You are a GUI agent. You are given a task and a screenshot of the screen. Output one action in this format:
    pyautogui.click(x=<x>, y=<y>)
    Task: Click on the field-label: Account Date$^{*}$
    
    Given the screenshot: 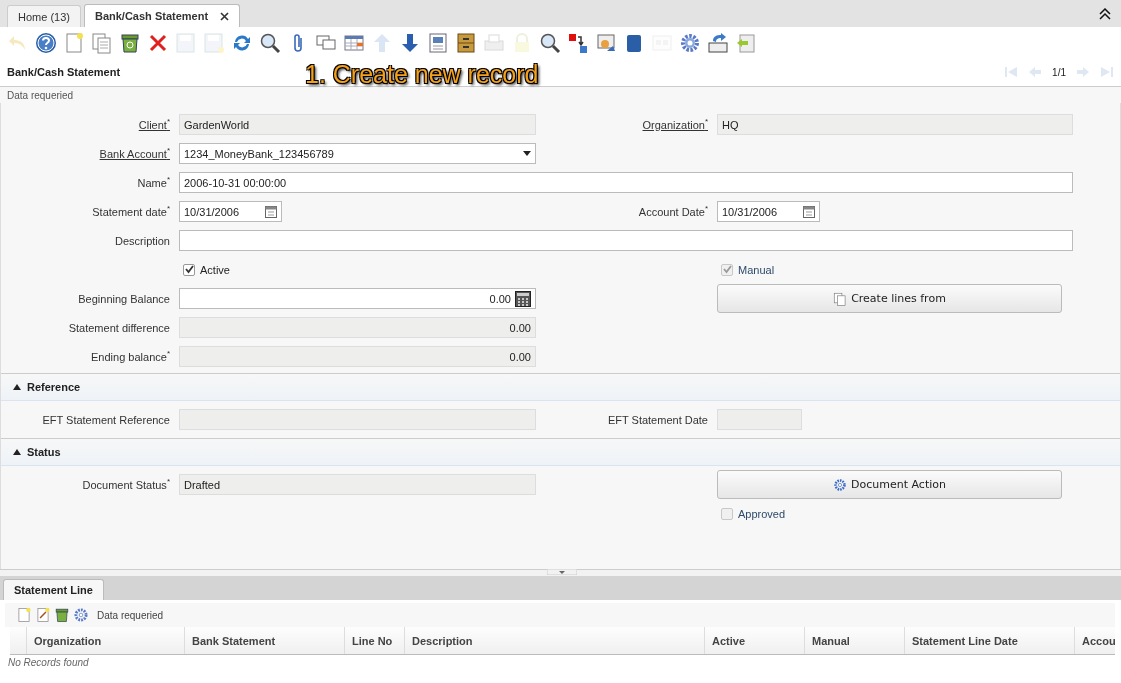 What is the action you would take?
    pyautogui.click(x=673, y=211)
    